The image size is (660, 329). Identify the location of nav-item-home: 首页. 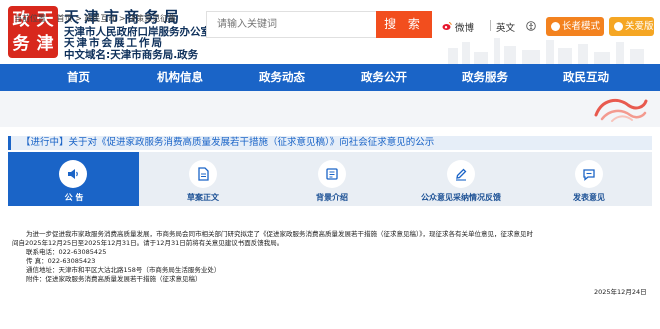
(78, 77).